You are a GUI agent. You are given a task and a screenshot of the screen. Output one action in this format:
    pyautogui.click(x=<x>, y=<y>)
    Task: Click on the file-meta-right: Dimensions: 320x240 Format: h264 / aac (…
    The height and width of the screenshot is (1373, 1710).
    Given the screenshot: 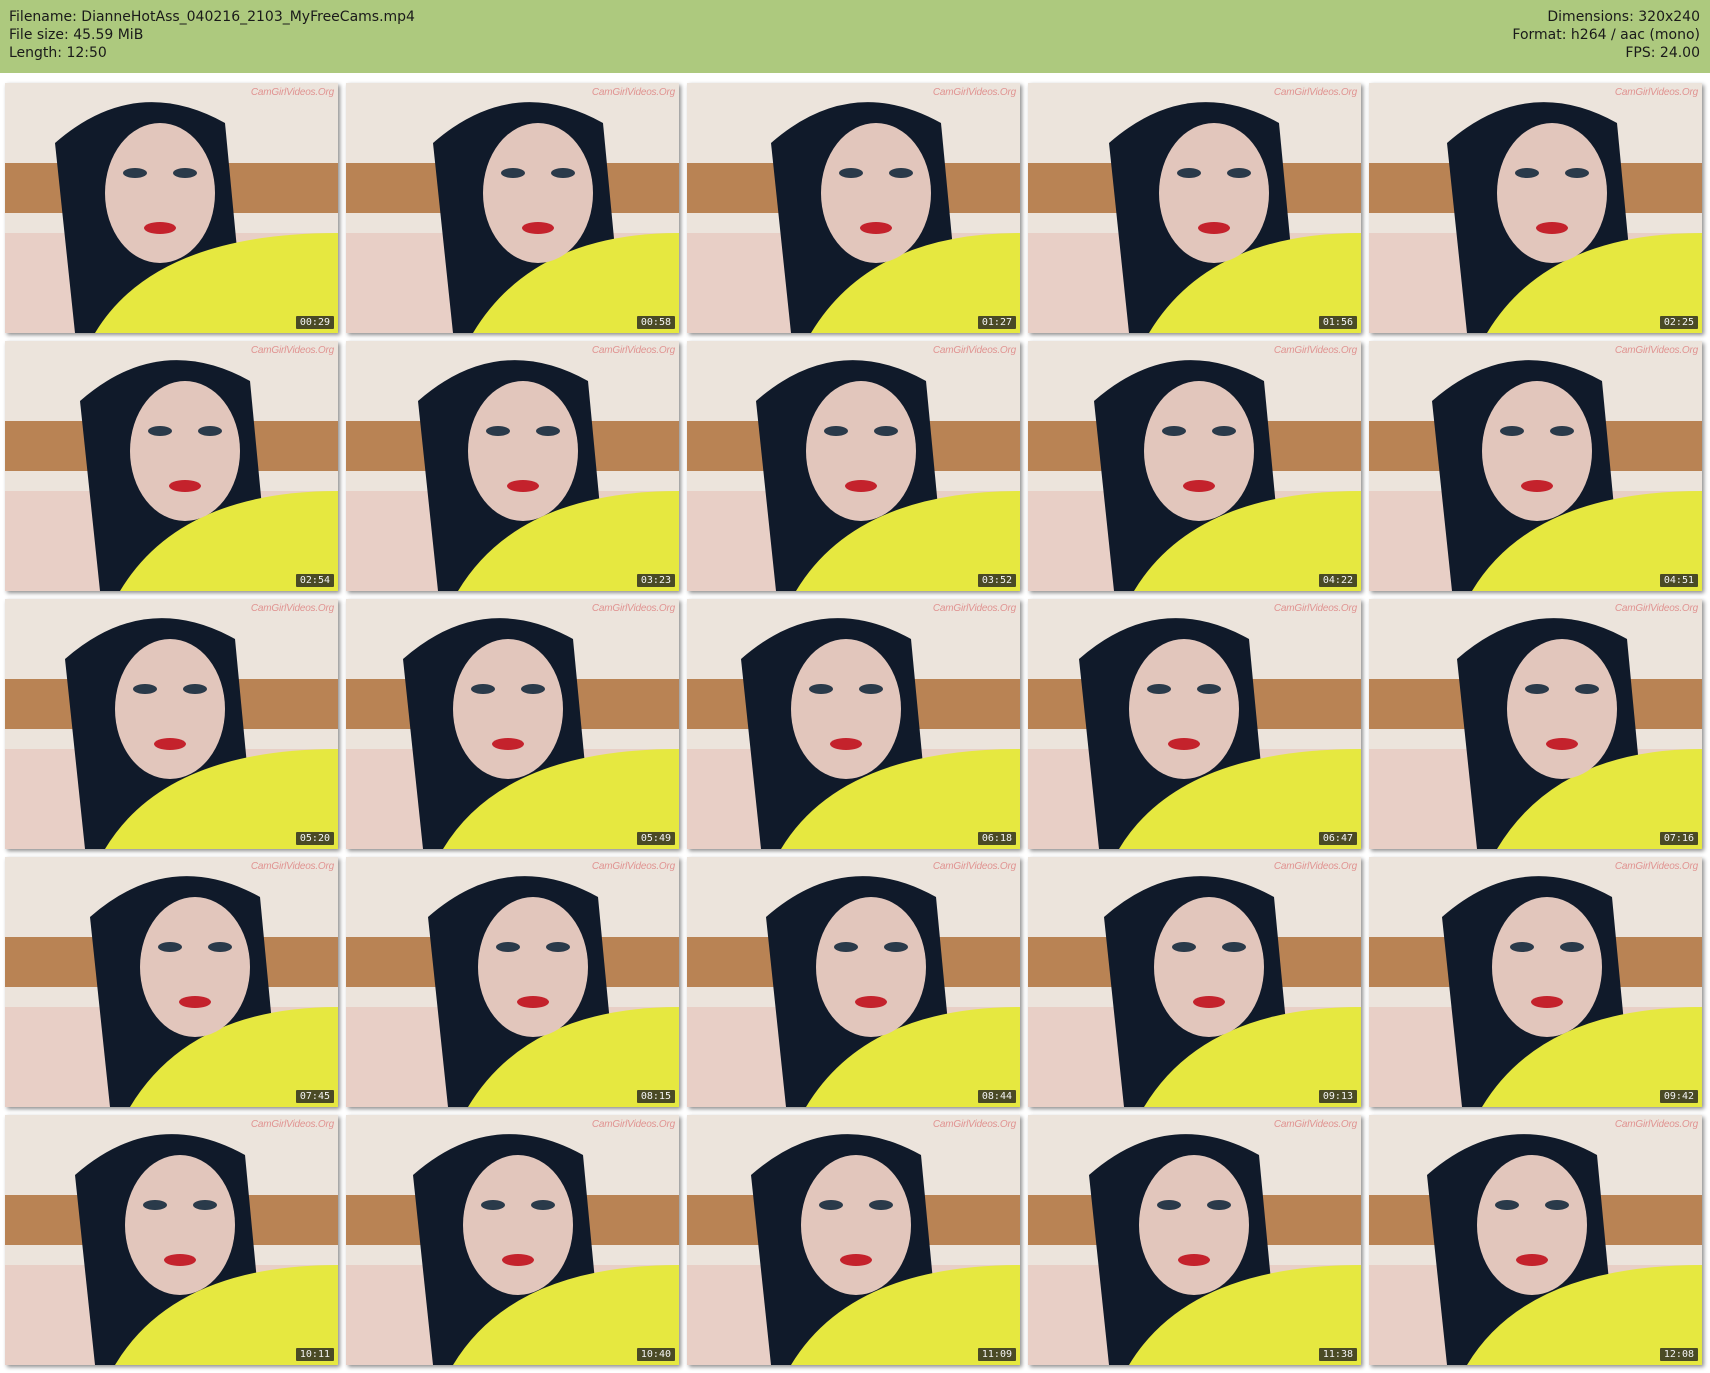 What is the action you would take?
    pyautogui.click(x=1606, y=35)
    